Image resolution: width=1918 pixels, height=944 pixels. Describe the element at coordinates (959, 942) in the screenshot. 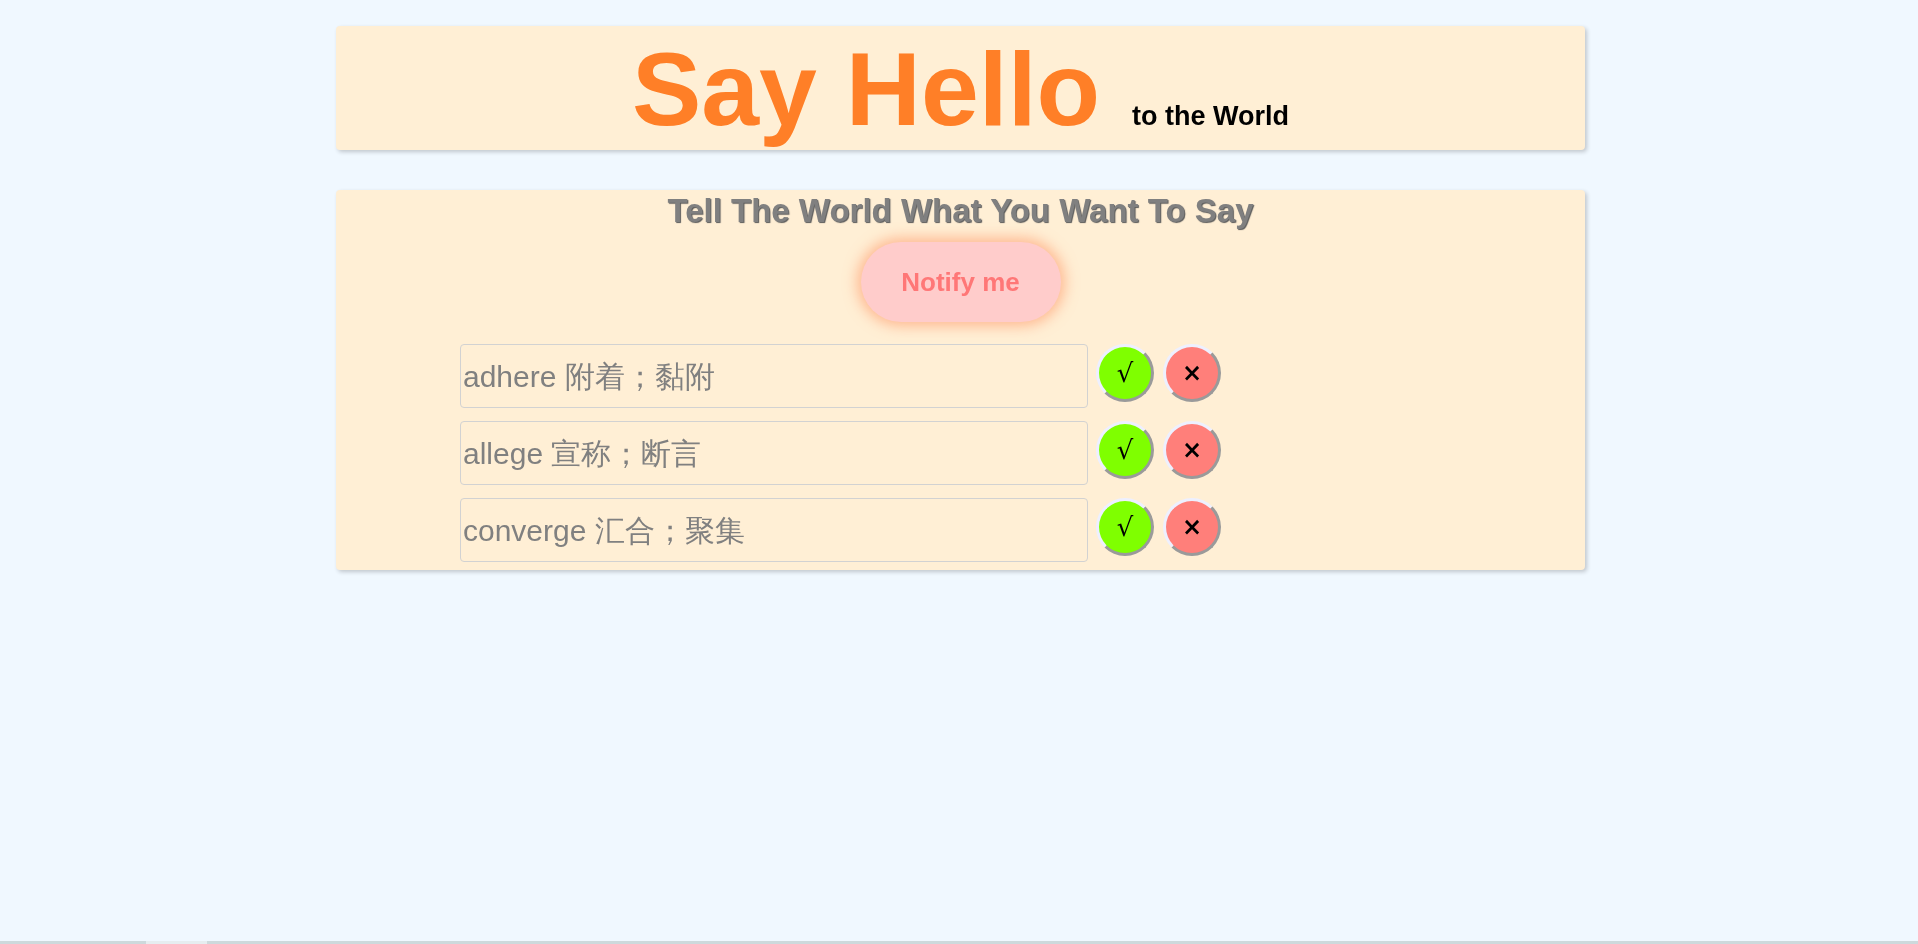

I see `horizontal-scrollbar` at that location.